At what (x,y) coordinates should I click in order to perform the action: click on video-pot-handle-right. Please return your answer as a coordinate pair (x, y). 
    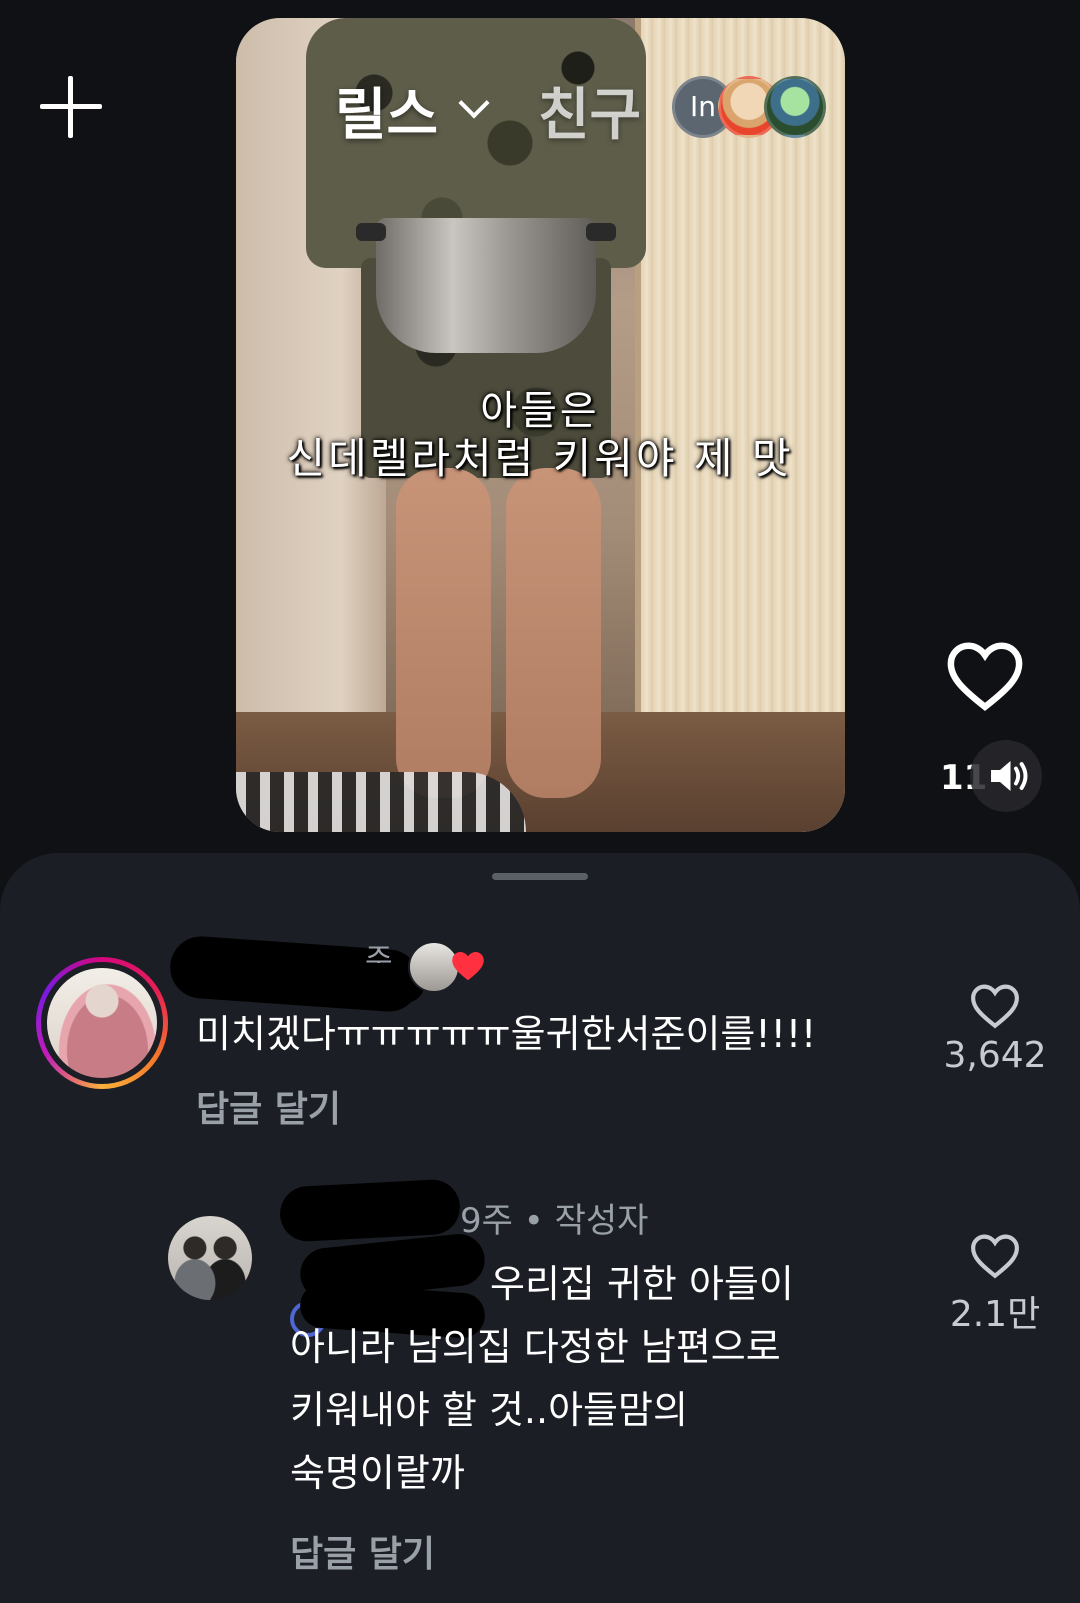
    Looking at the image, I should click on (601, 232).